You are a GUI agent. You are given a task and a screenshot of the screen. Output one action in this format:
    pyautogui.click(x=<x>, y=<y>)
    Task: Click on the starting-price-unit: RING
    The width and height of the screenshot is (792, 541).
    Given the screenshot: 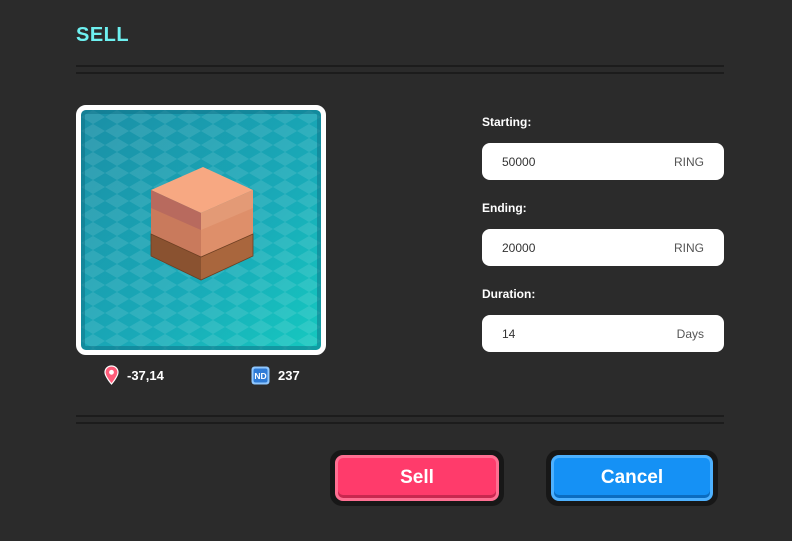 What is the action you would take?
    pyautogui.click(x=689, y=161)
    